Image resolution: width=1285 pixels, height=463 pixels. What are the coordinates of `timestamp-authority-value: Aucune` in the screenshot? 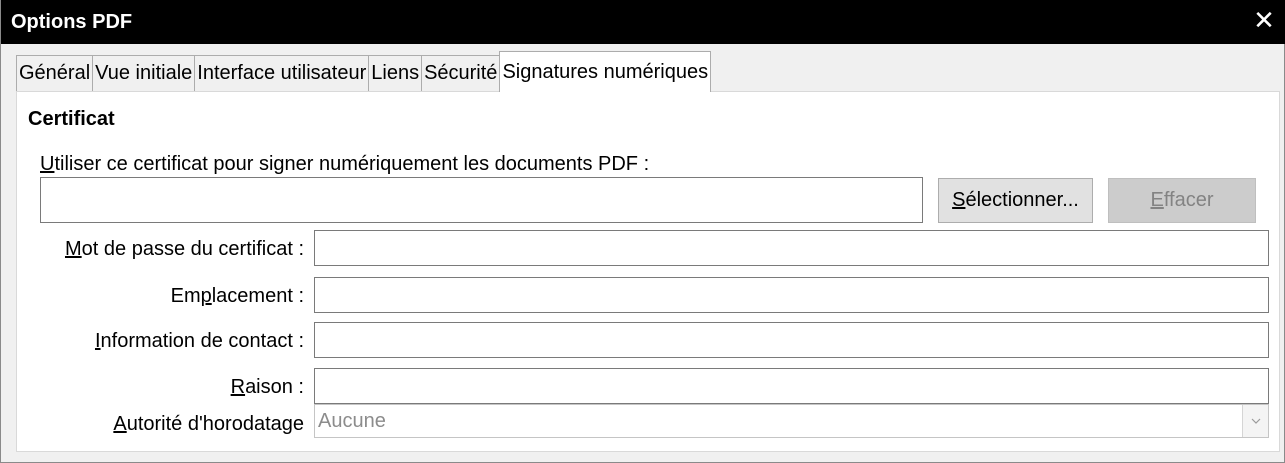 It's located at (352, 421).